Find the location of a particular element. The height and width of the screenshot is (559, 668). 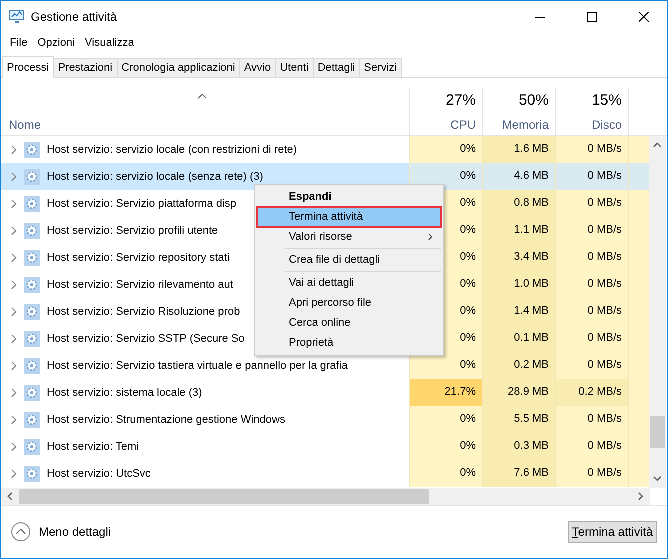

column-header: CPU is located at coordinates (463, 125).